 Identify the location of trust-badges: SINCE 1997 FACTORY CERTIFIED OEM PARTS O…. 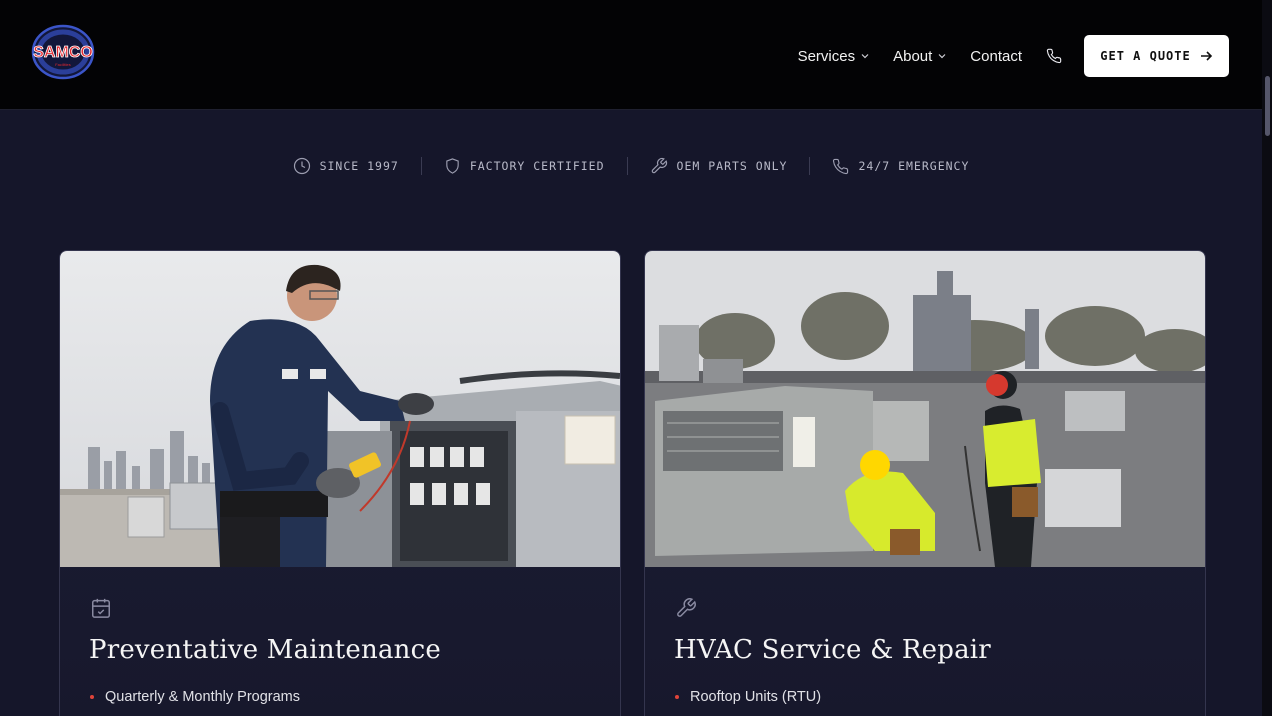
(631, 166).